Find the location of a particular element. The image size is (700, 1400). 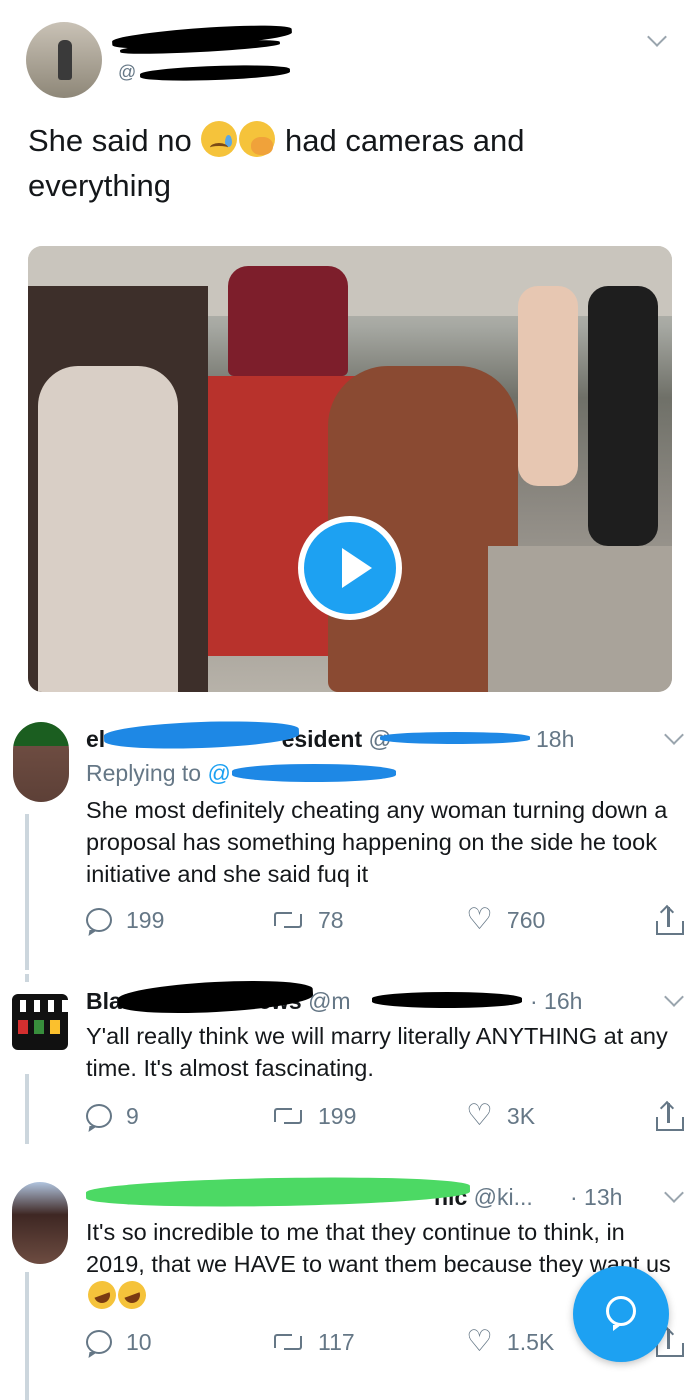

reply-handle: @m is located at coordinates (329, 1001).